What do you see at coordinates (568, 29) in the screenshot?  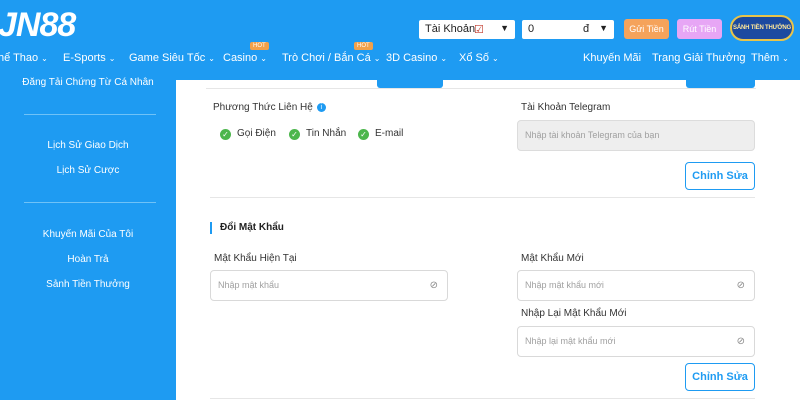 I see `balance-dropdown: 0 đ ▼` at bounding box center [568, 29].